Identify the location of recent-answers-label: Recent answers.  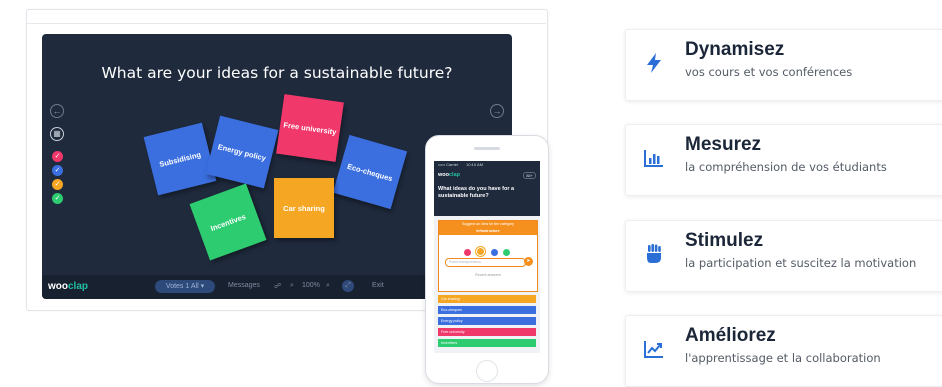
(488, 275).